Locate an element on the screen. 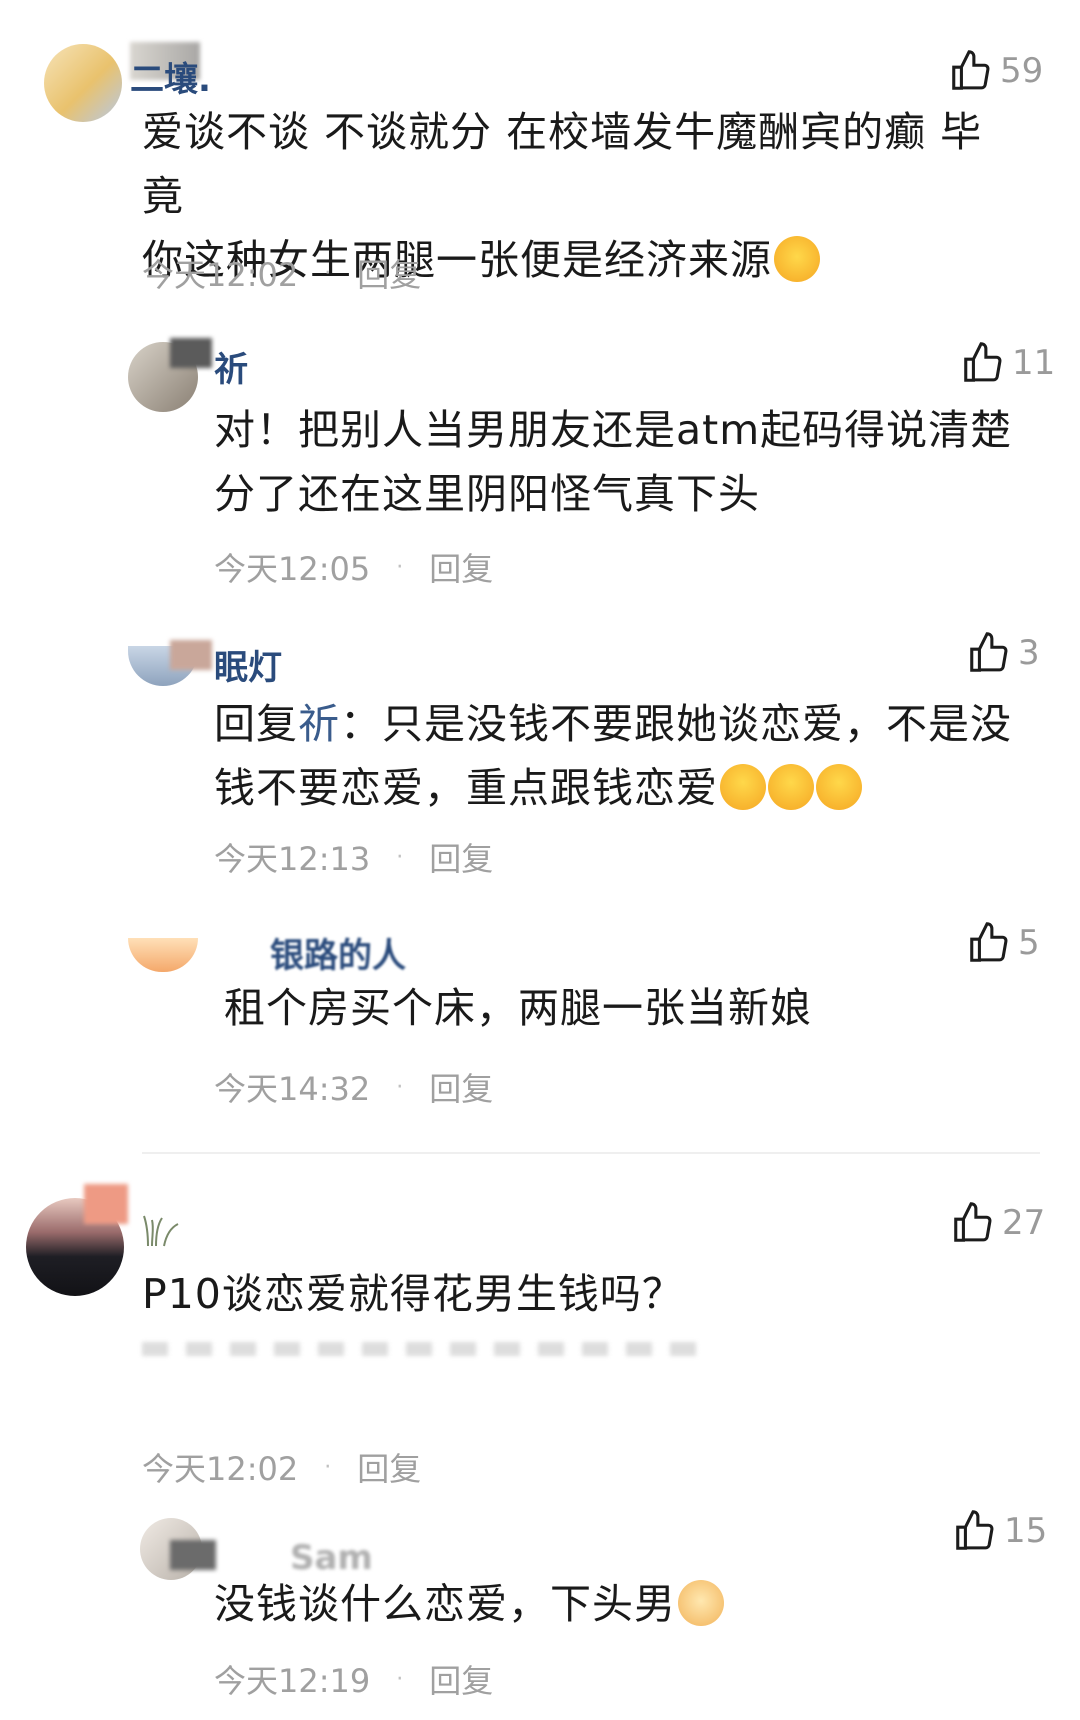 Image resolution: width=1080 pixels, height=1720 pixels. comment-text-line-wrap: 回复祈：只是没钱不要跟她谈恋爱，不是没 is located at coordinates (629, 724).